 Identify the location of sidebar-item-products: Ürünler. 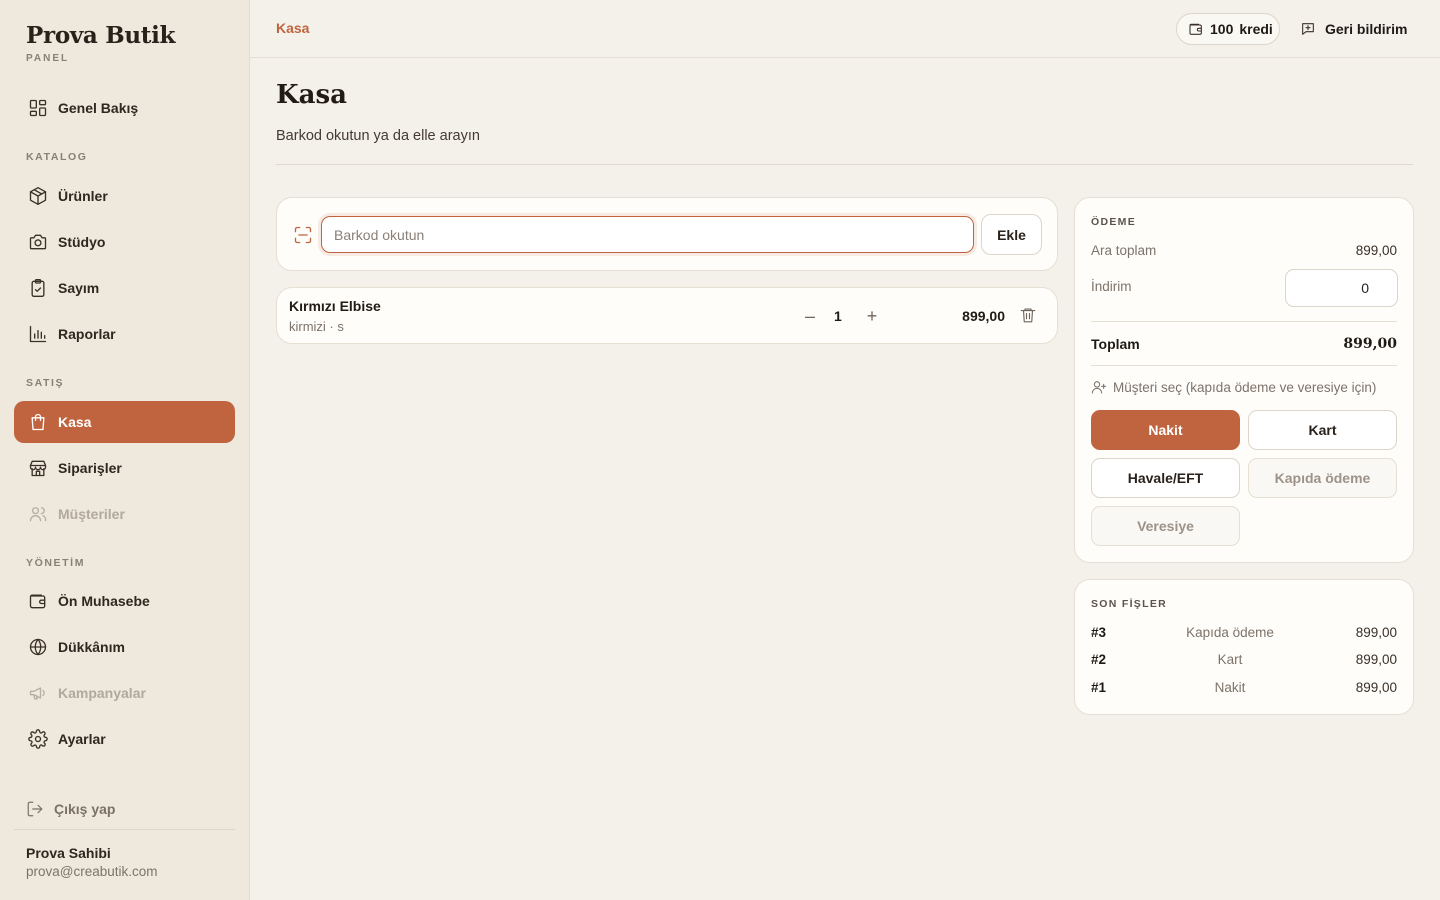
(124, 196).